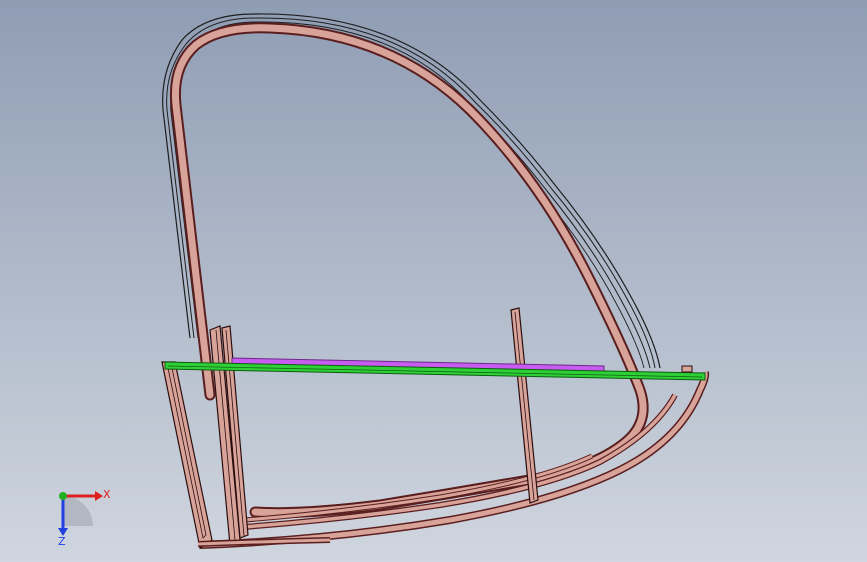 Image resolution: width=867 pixels, height=562 pixels. What do you see at coordinates (687, 369) in the screenshot?
I see `belt-end-cap` at bounding box center [687, 369].